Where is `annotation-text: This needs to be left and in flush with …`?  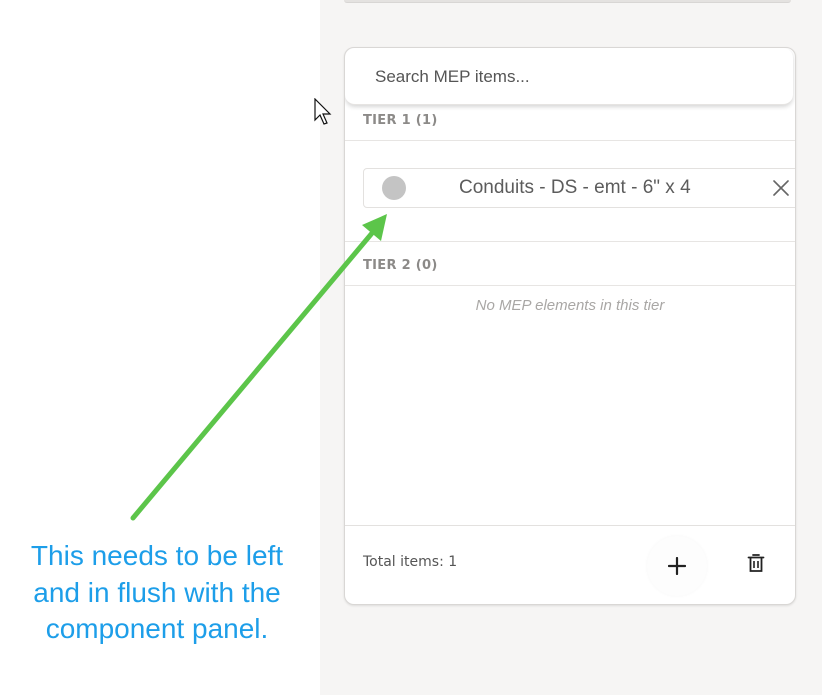
annotation-text: This needs to be left and in flush with … is located at coordinates (157, 593).